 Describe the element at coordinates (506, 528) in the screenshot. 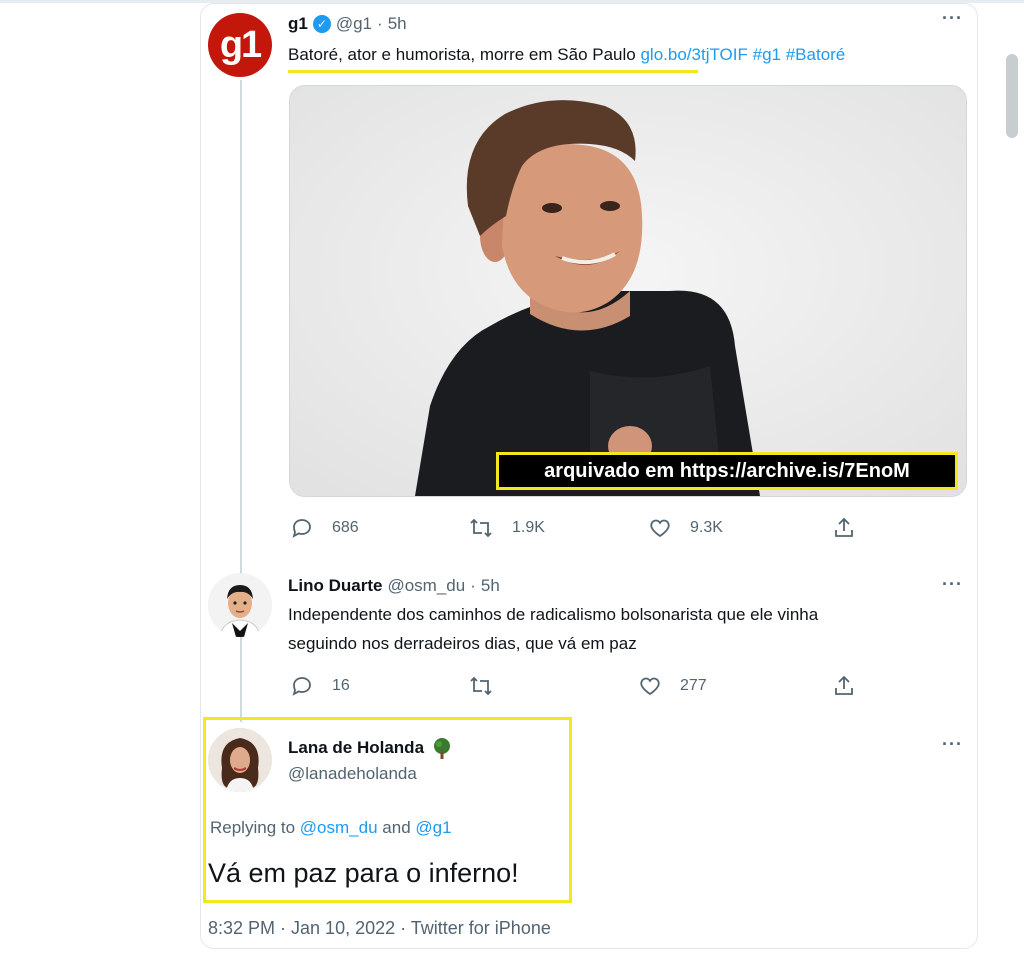

I see `retweet-button: 1.9K` at that location.